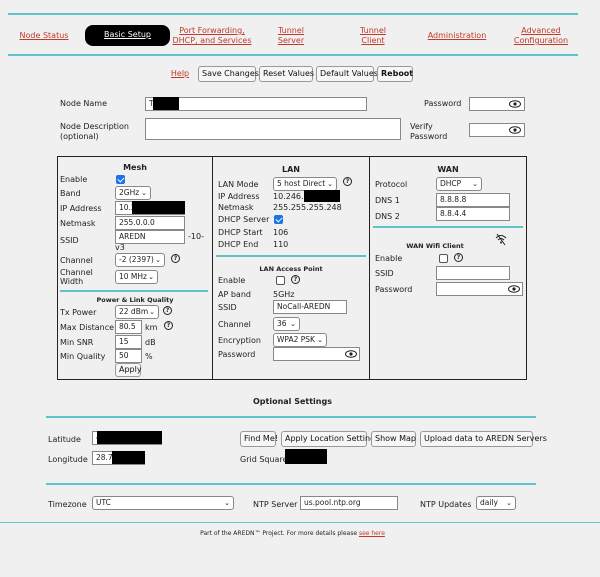 This screenshot has width=600, height=577. I want to click on redacted-latitude, so click(129, 437).